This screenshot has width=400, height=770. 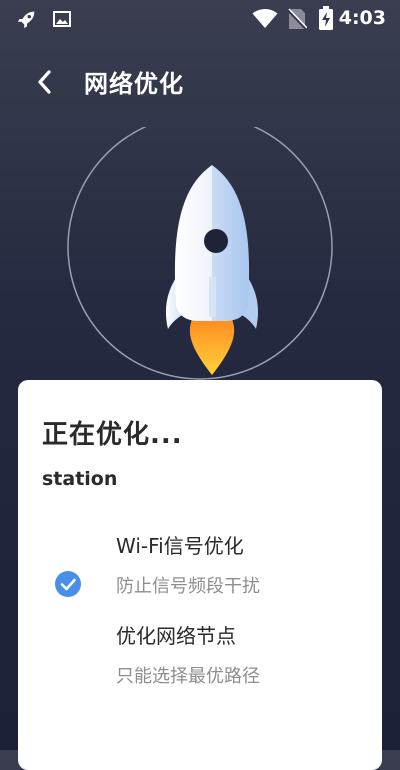 What do you see at coordinates (62, 21) in the screenshot?
I see `image-notification-icon` at bounding box center [62, 21].